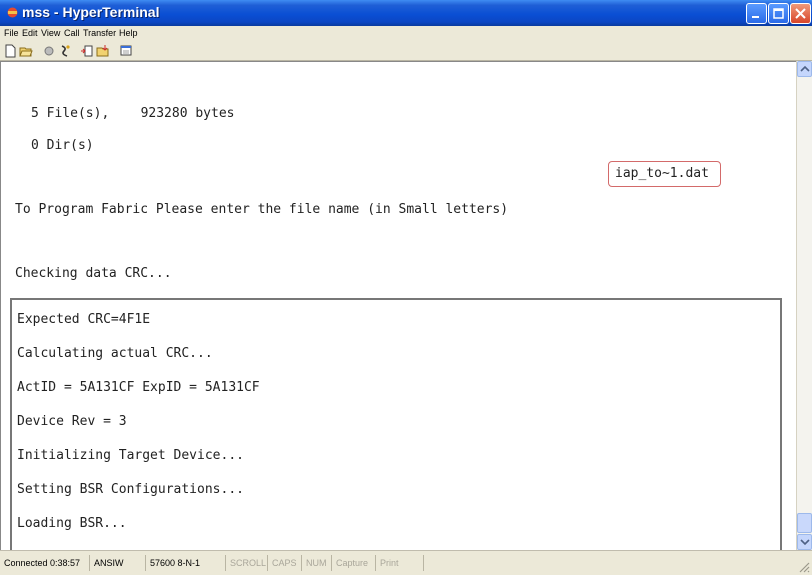  Describe the element at coordinates (103, 51) in the screenshot. I see `receive-icon` at that location.